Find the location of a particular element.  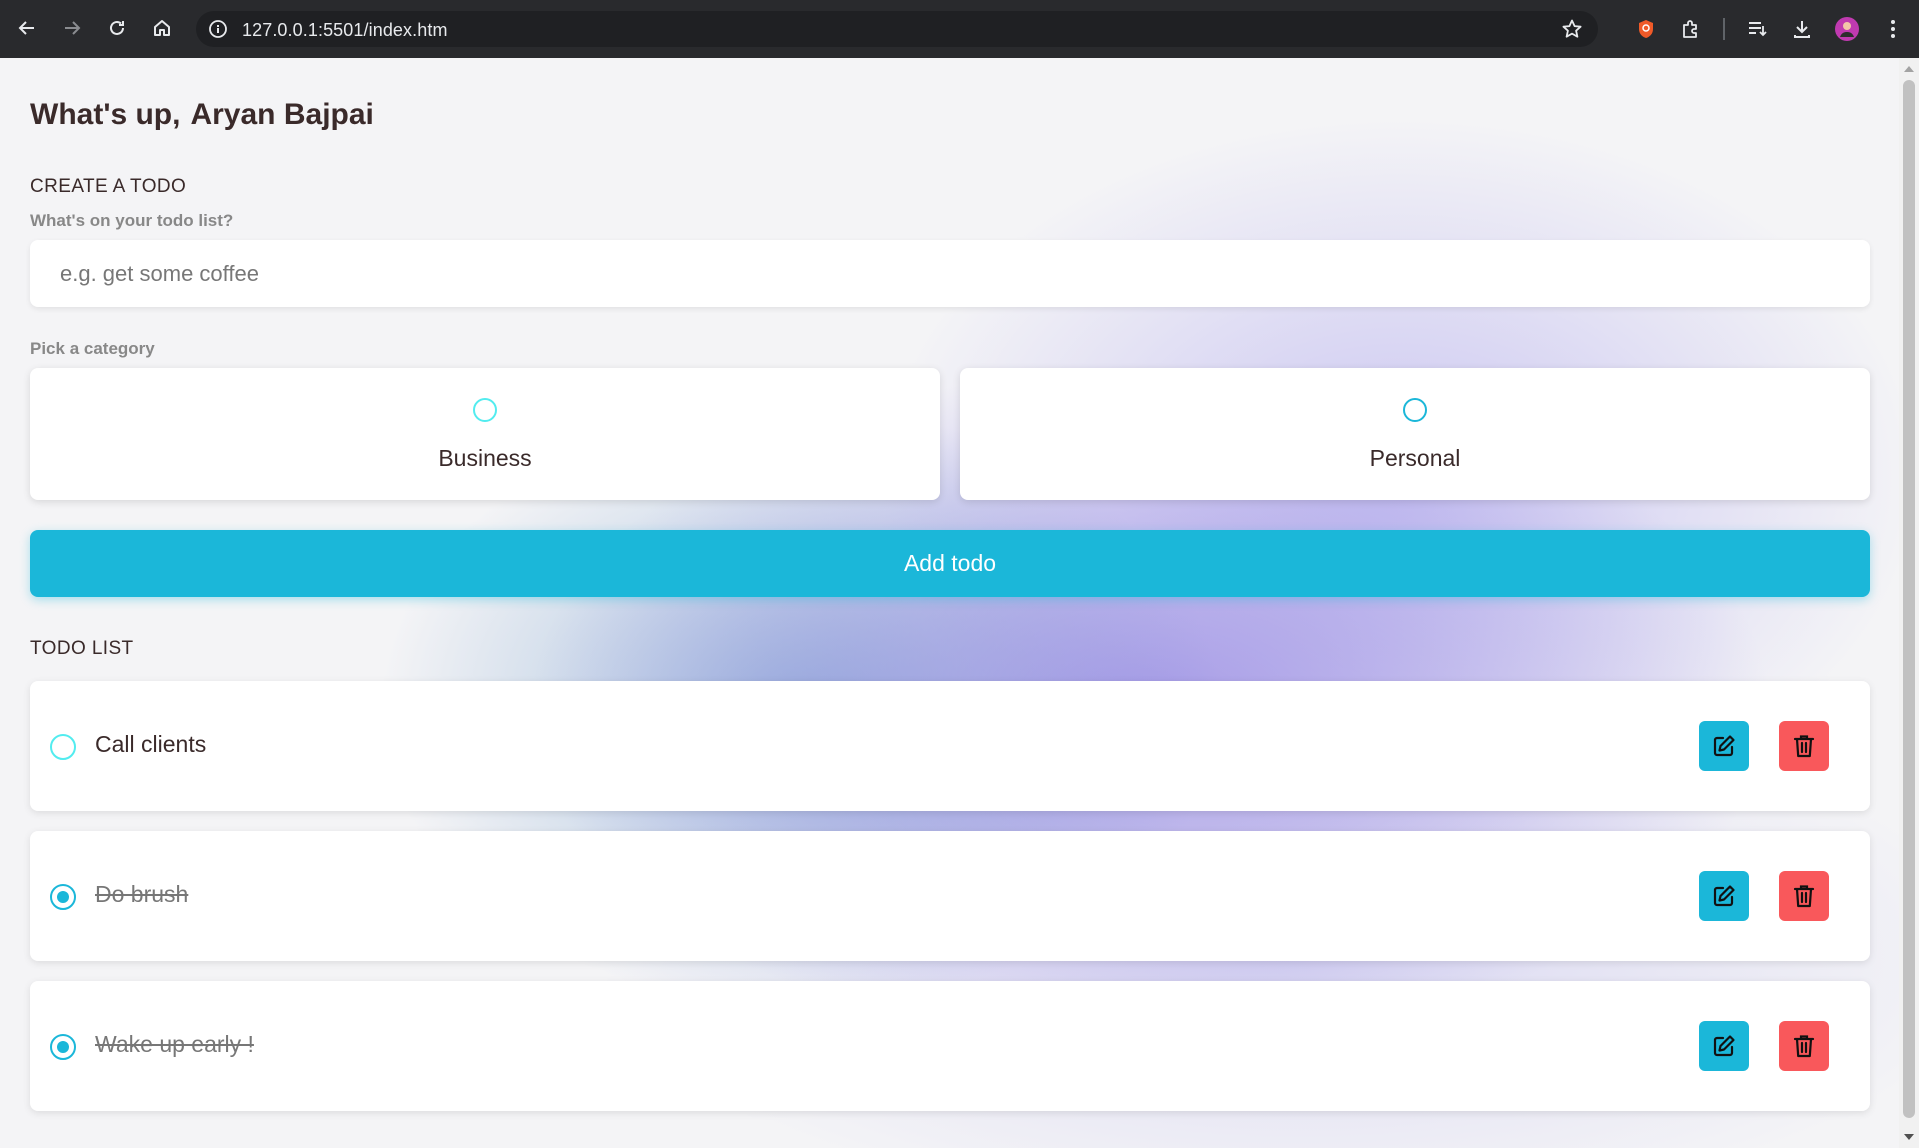

scroll-down-arrow-icon is located at coordinates (1909, 1137).